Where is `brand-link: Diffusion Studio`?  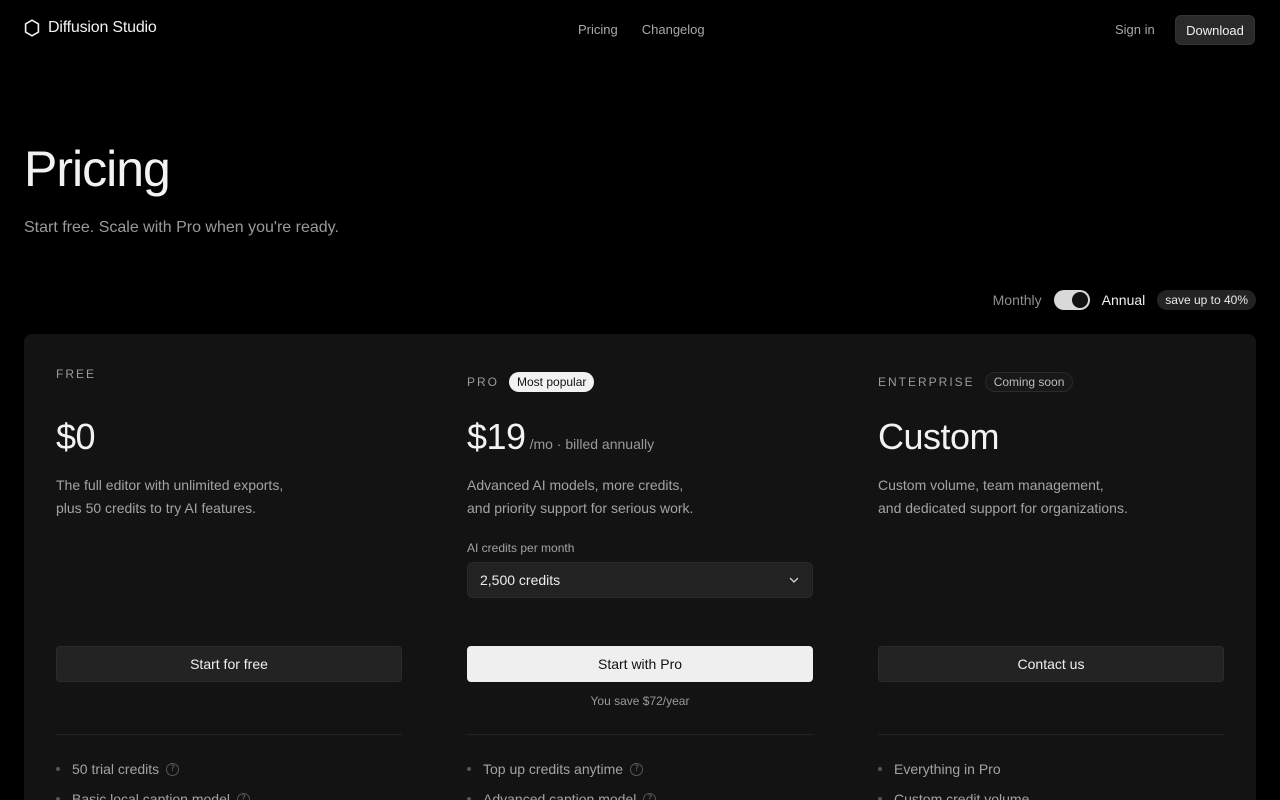
brand-link: Diffusion Studio is located at coordinates (90, 28).